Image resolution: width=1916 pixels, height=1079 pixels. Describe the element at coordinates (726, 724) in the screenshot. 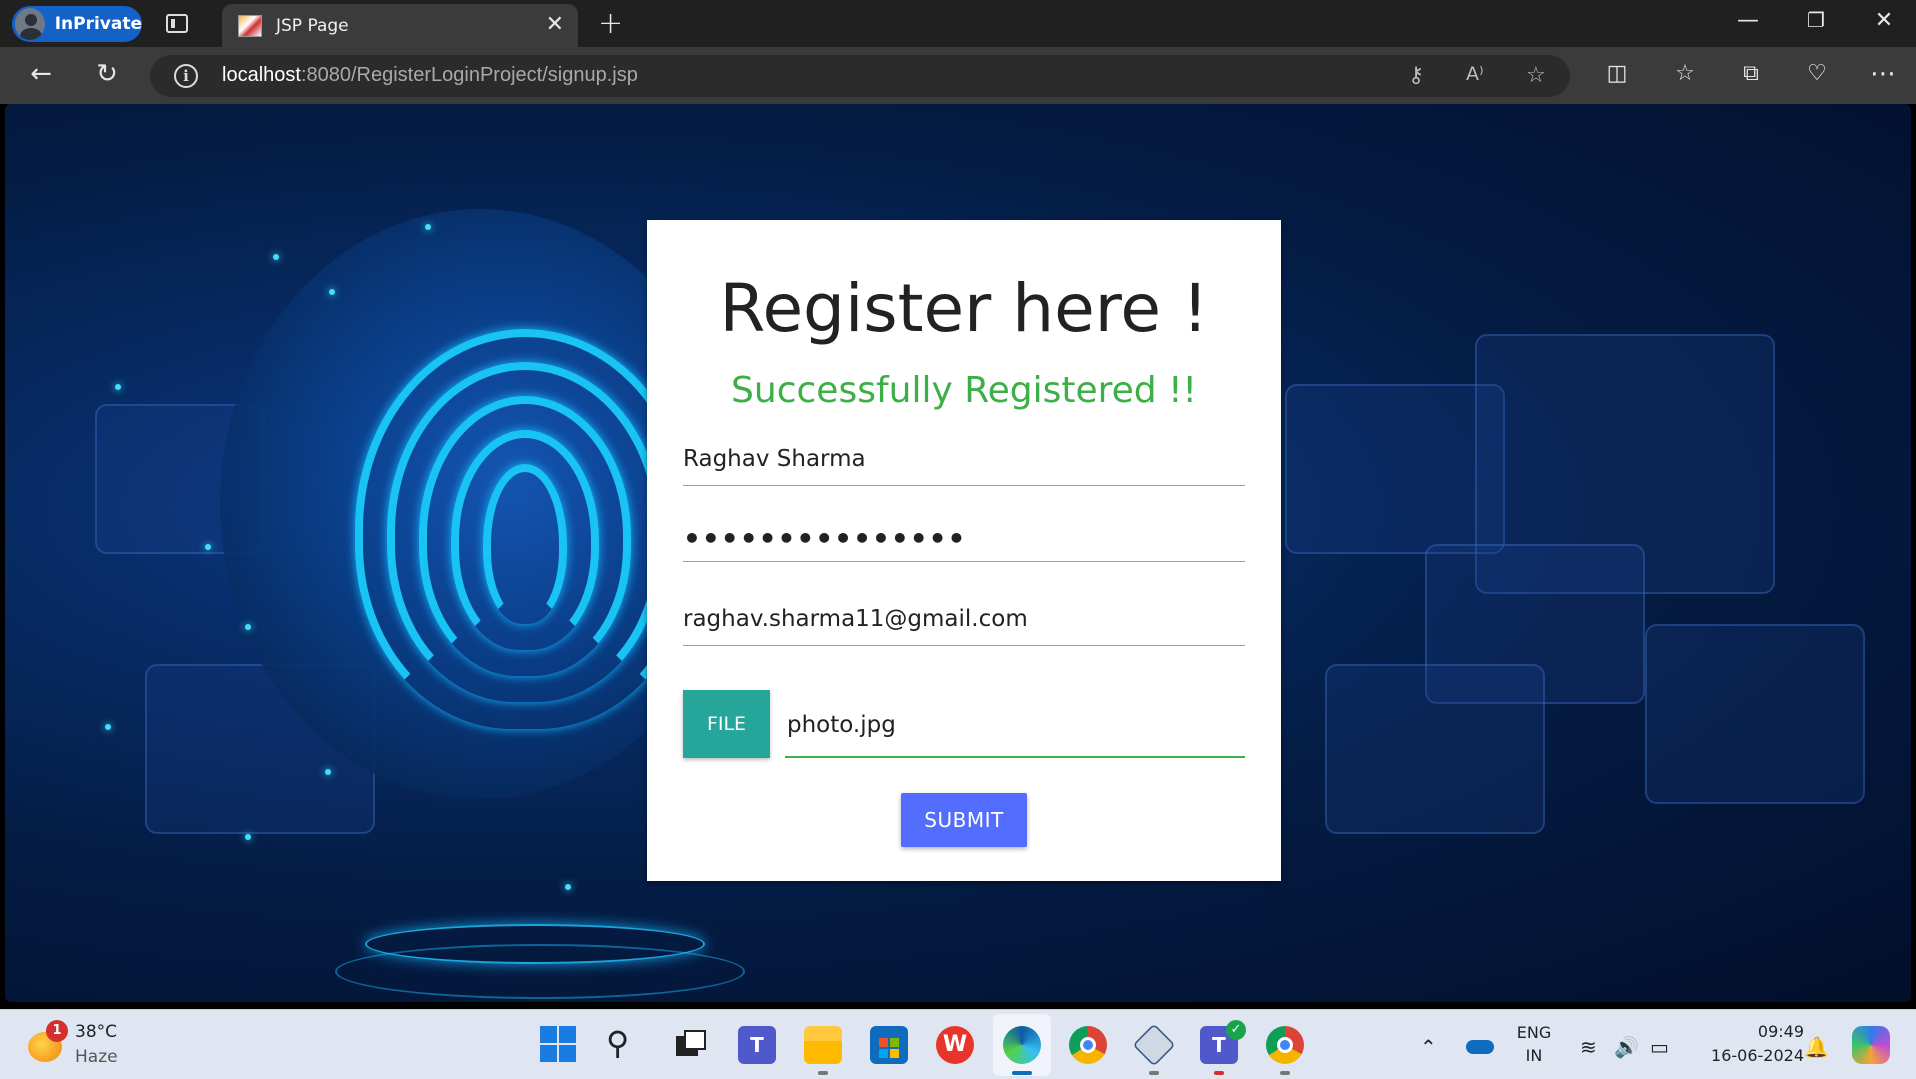

I see `file-choose-button: FILE` at that location.